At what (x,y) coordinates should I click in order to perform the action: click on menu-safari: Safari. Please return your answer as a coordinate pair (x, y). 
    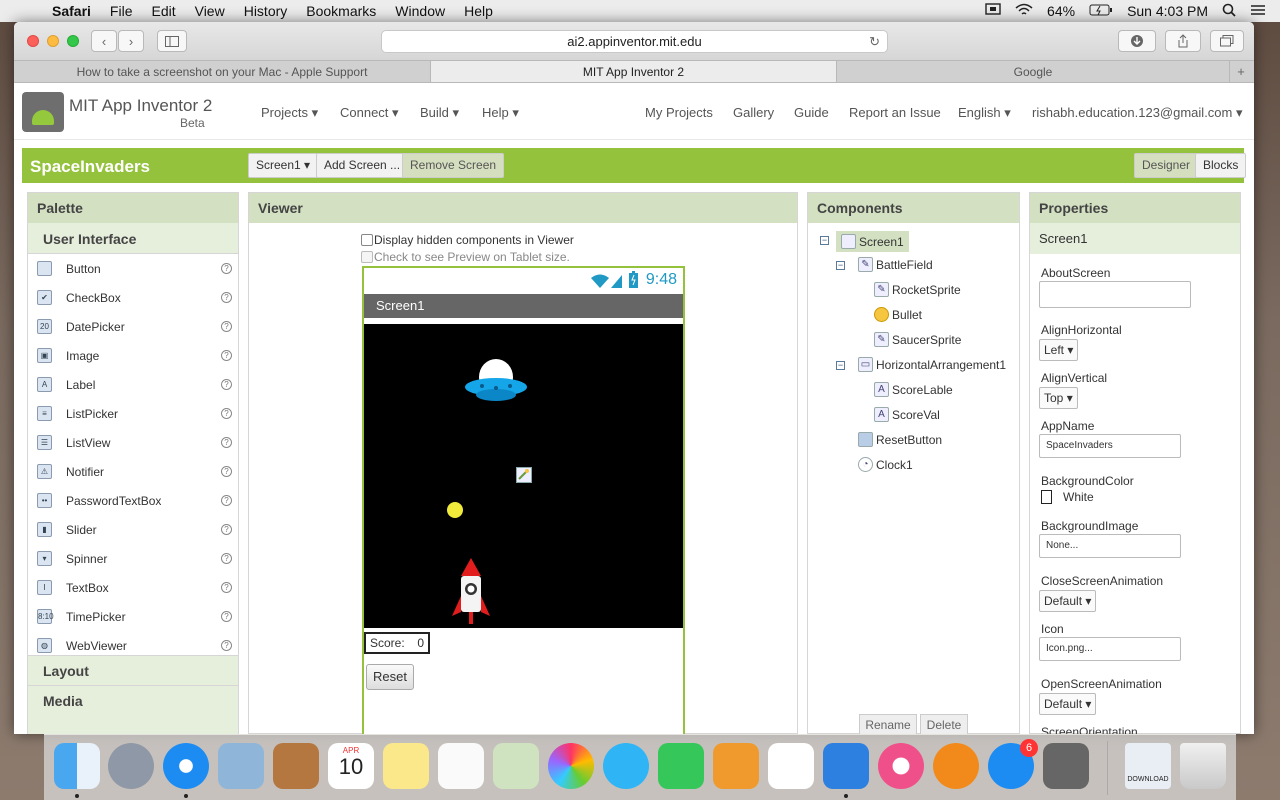
    Looking at the image, I should click on (71, 11).